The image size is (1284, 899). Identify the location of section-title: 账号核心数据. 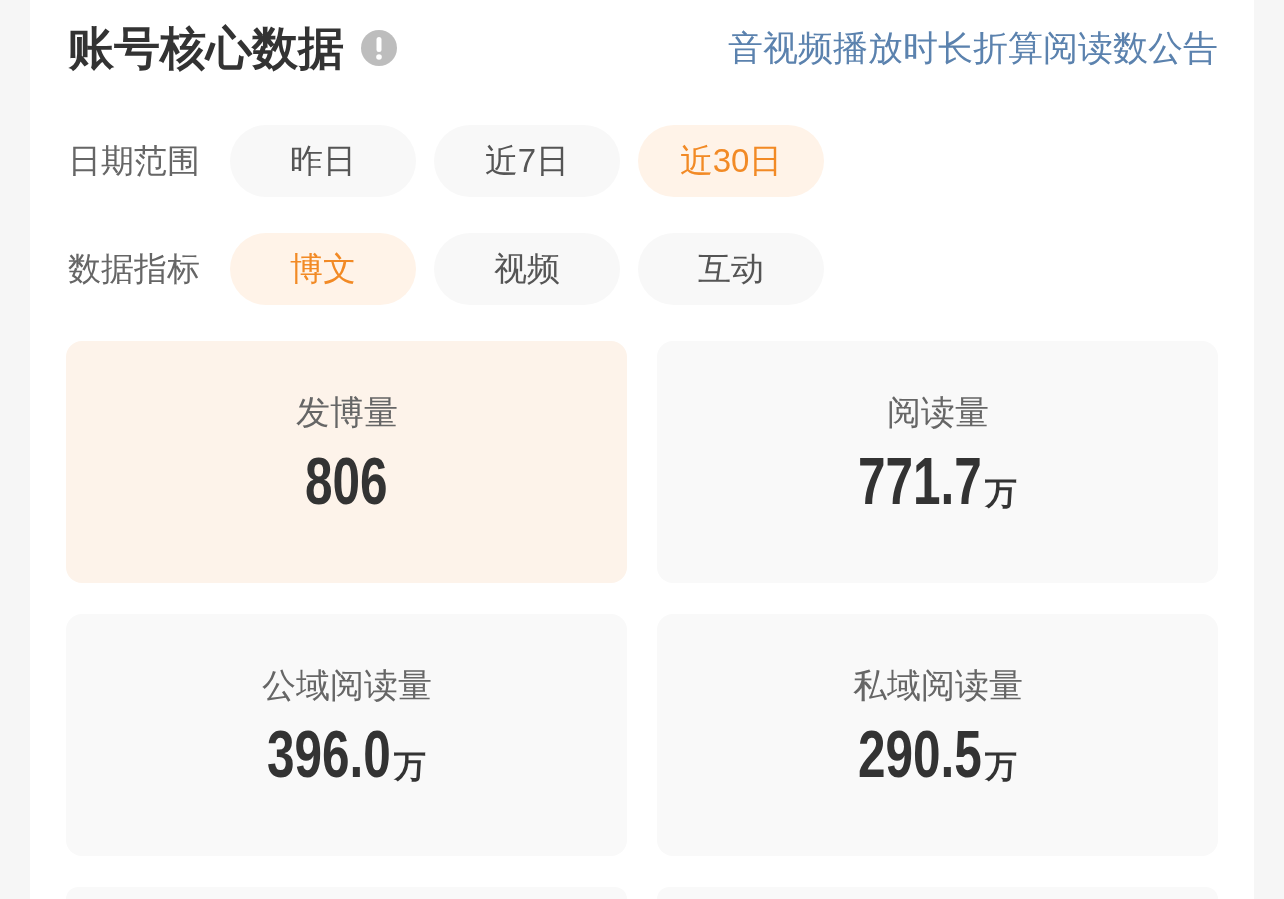
(205, 48).